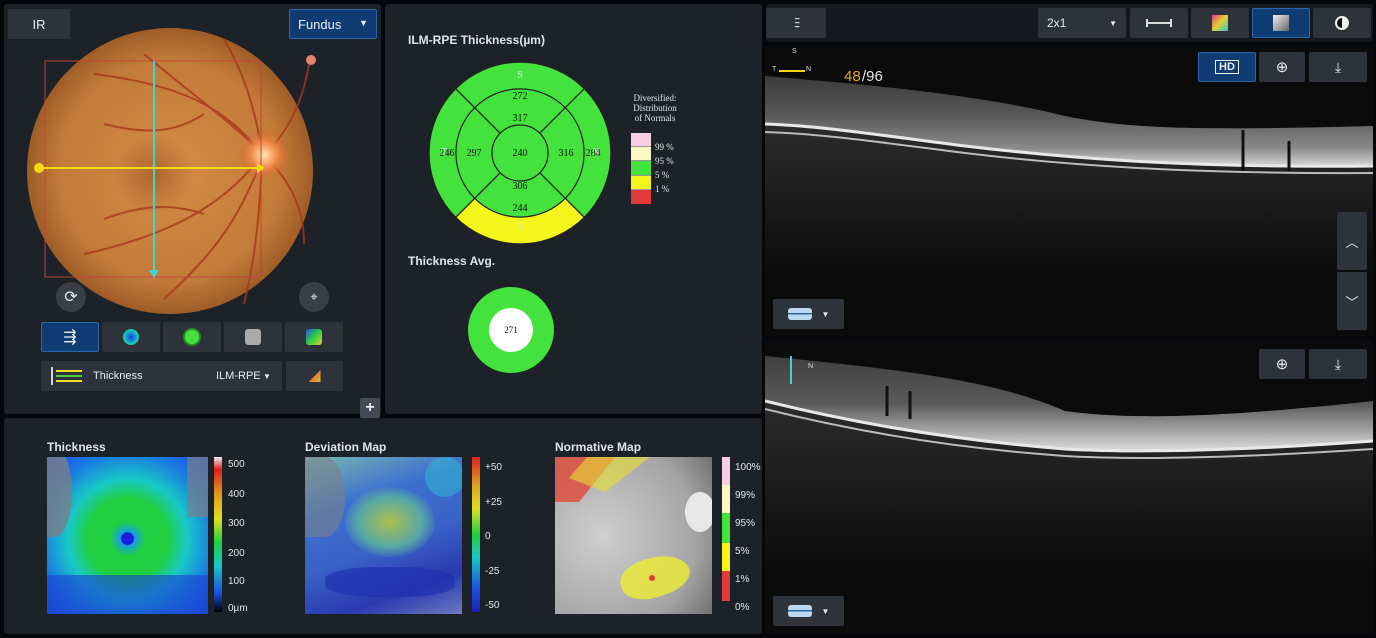 The width and height of the screenshot is (1376, 638). What do you see at coordinates (774, 69) in the screenshot?
I see `scan-dir-temporal: T` at bounding box center [774, 69].